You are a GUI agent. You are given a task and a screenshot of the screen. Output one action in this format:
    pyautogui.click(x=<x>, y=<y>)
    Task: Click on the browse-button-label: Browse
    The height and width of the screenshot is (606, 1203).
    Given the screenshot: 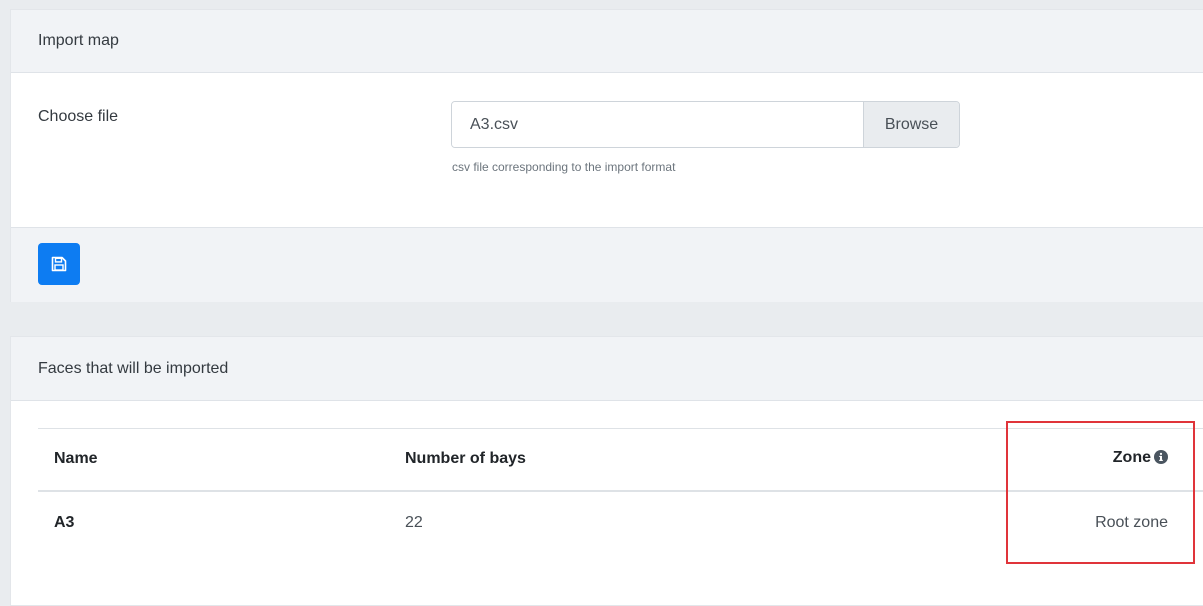 What is the action you would take?
    pyautogui.click(x=911, y=124)
    